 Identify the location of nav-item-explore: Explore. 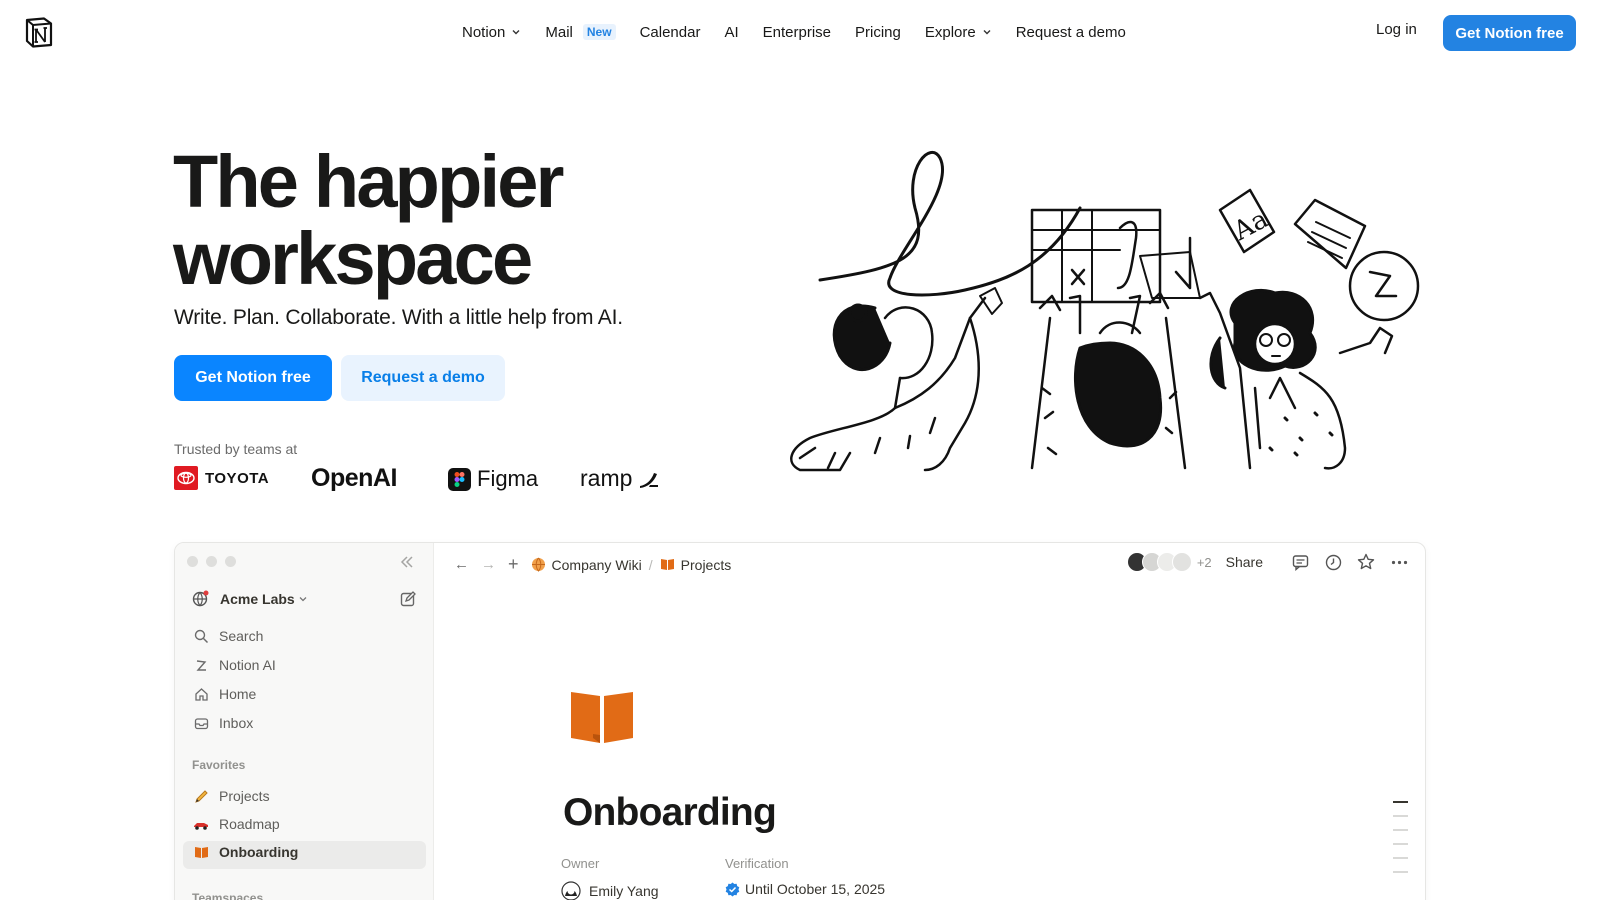
(958, 32).